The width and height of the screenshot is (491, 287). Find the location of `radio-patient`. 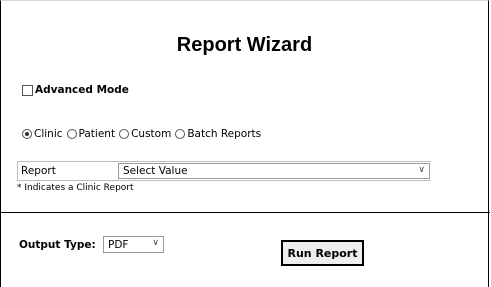

radio-patient is located at coordinates (71, 134).